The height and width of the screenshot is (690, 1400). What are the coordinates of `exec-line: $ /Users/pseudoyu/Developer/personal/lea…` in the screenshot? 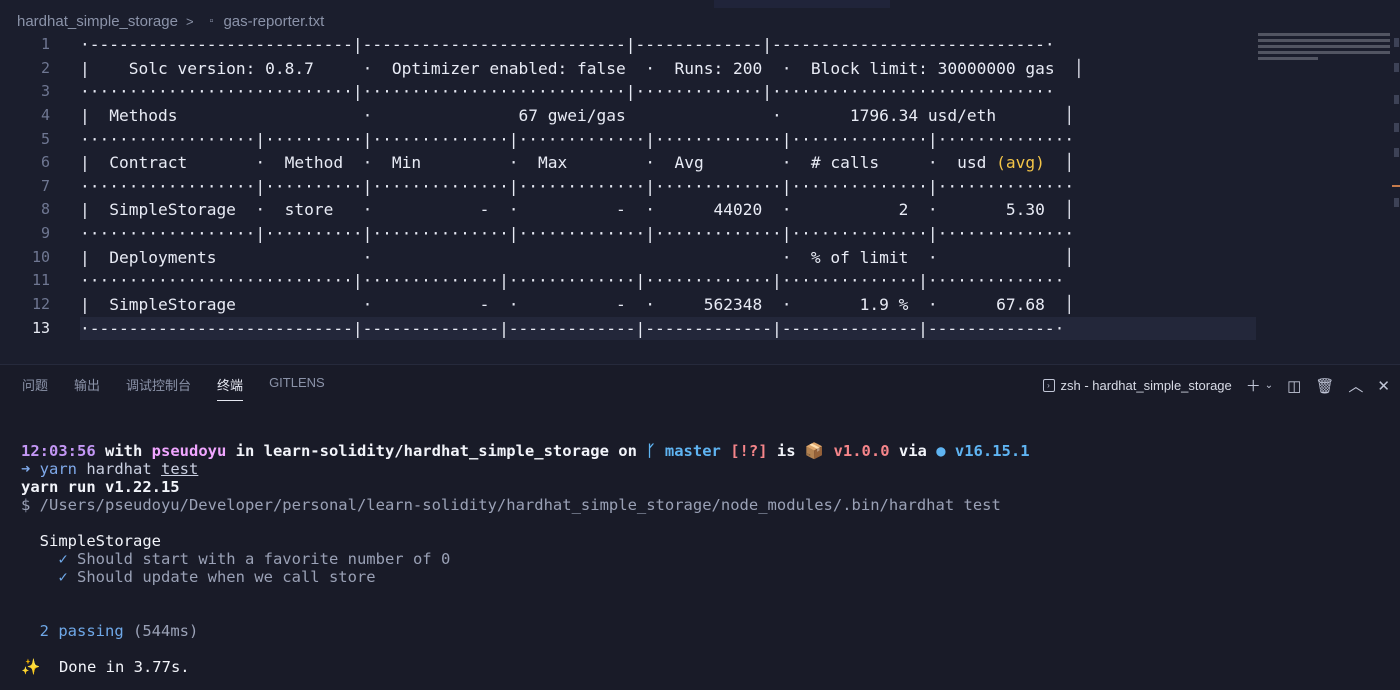 It's located at (511, 505).